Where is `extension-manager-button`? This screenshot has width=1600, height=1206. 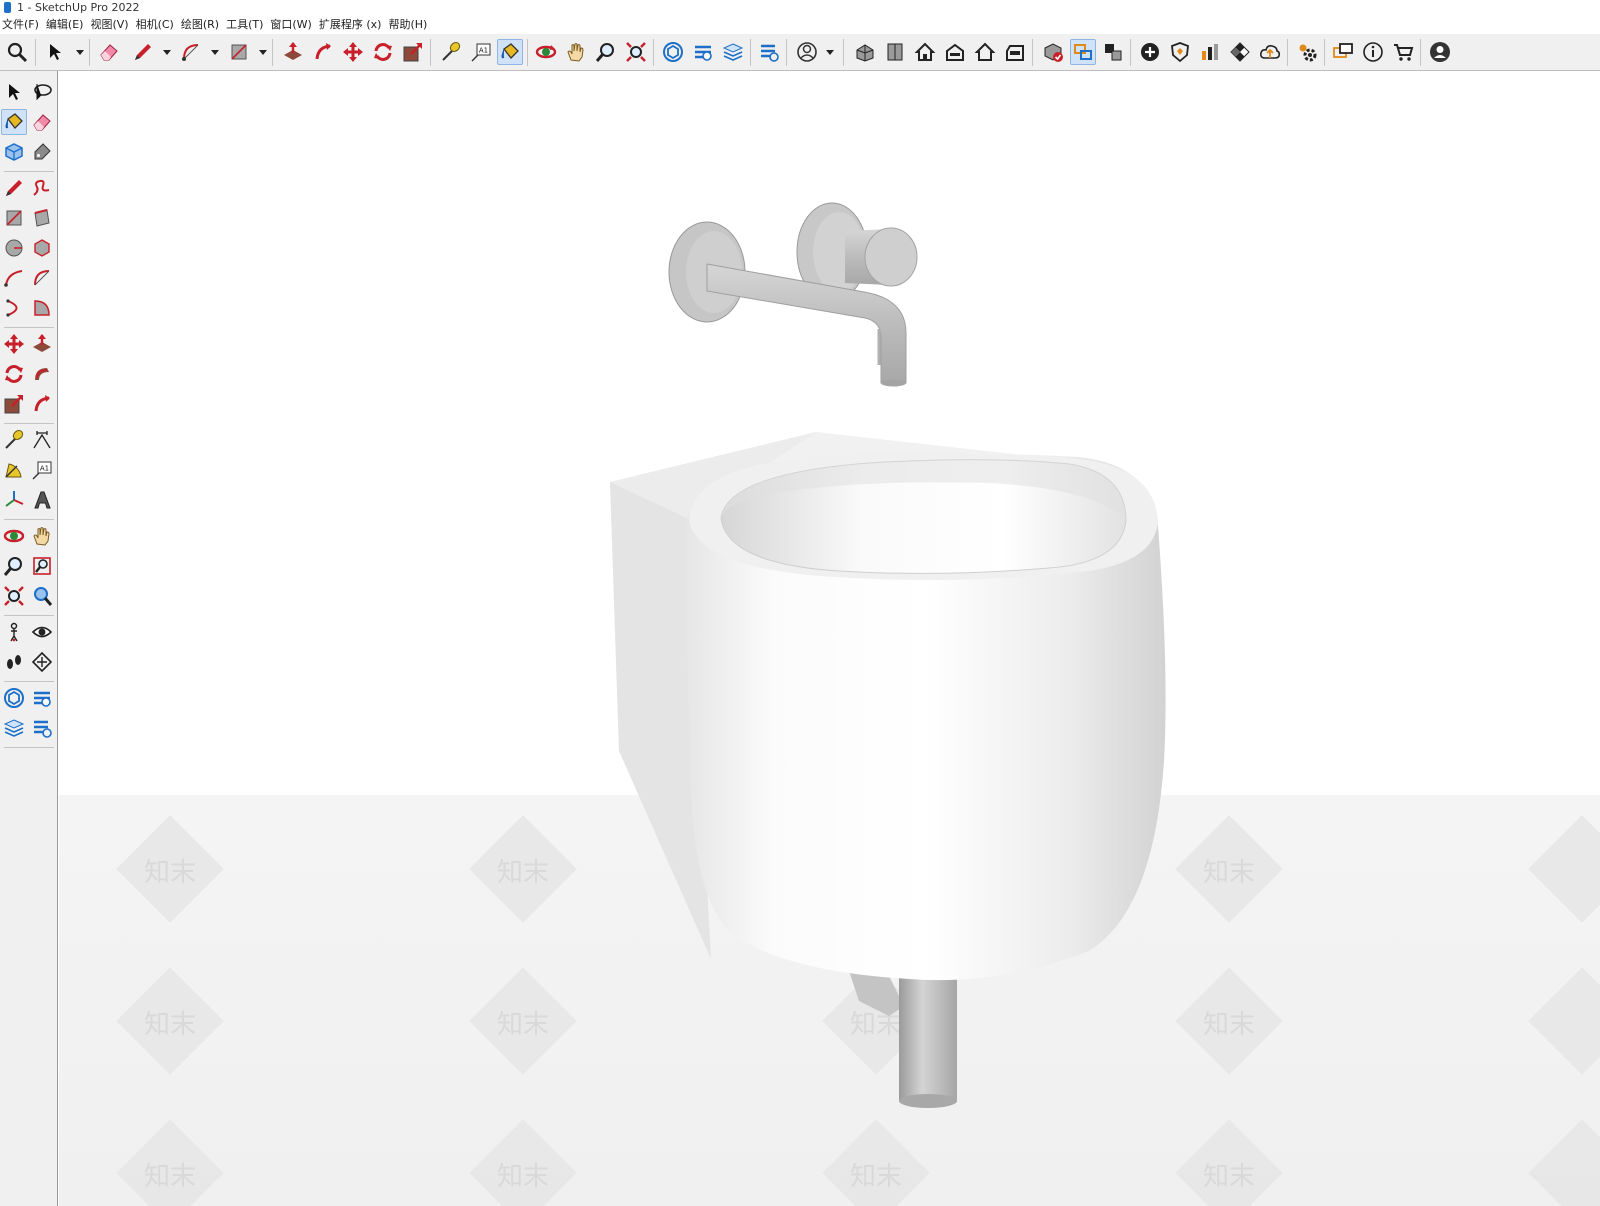 extension-manager-button is located at coordinates (769, 52).